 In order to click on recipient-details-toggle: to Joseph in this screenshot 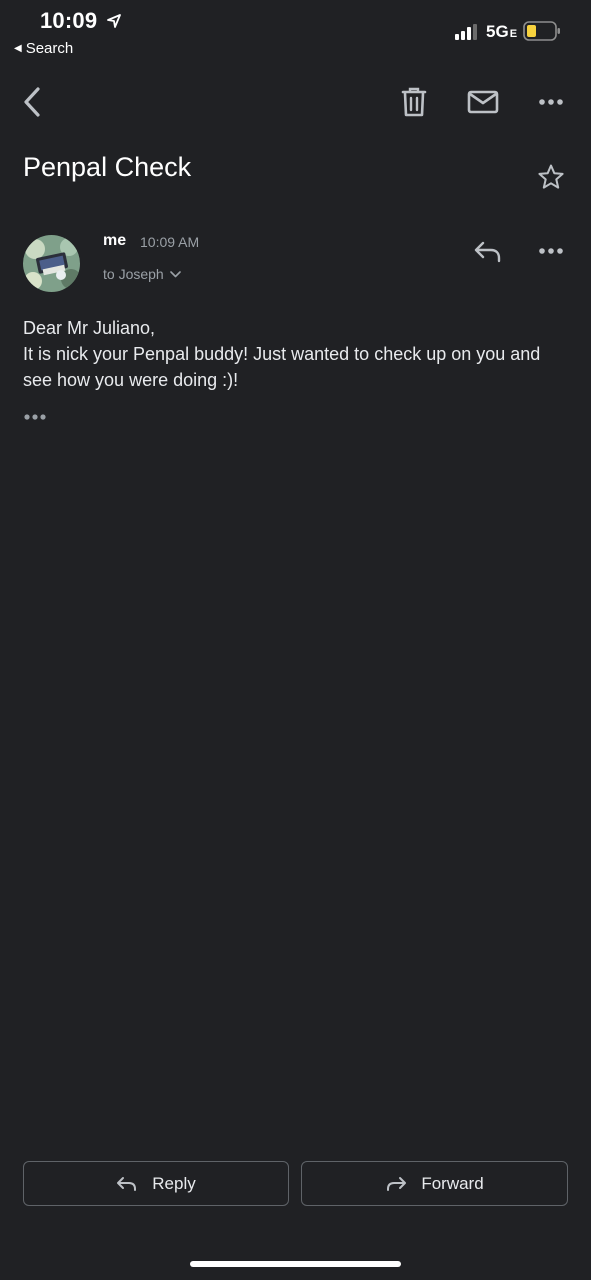, I will do `click(142, 274)`.